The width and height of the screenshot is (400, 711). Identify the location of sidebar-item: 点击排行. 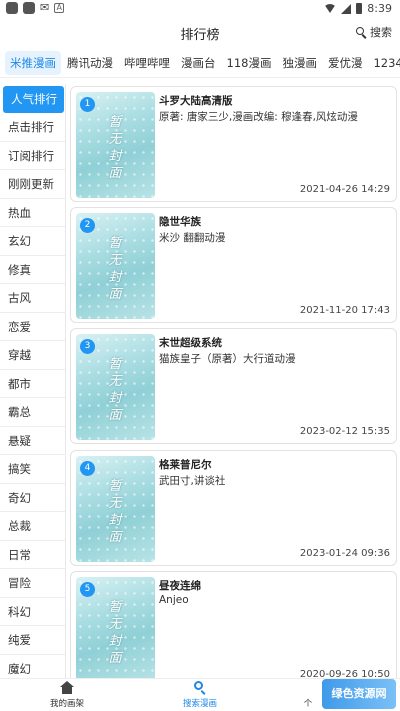
(32, 127).